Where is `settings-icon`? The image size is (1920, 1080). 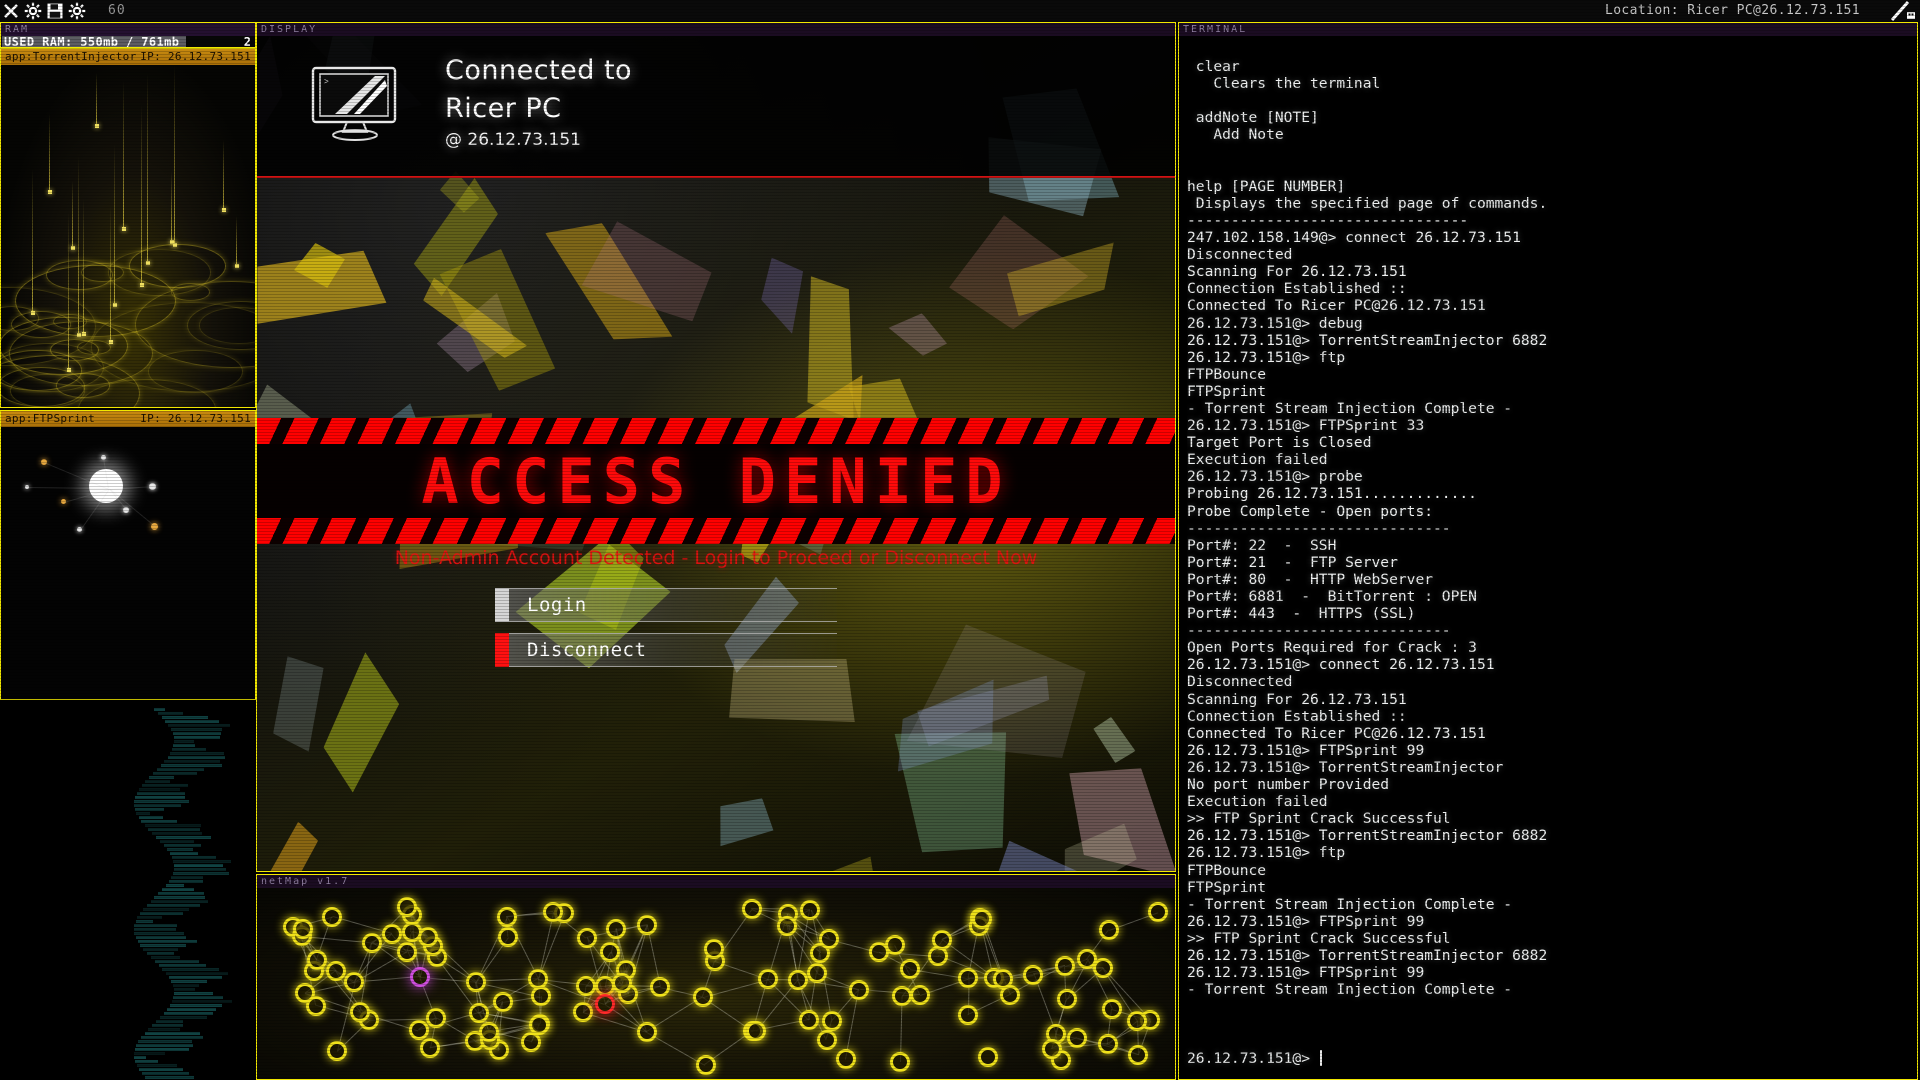 settings-icon is located at coordinates (77, 11).